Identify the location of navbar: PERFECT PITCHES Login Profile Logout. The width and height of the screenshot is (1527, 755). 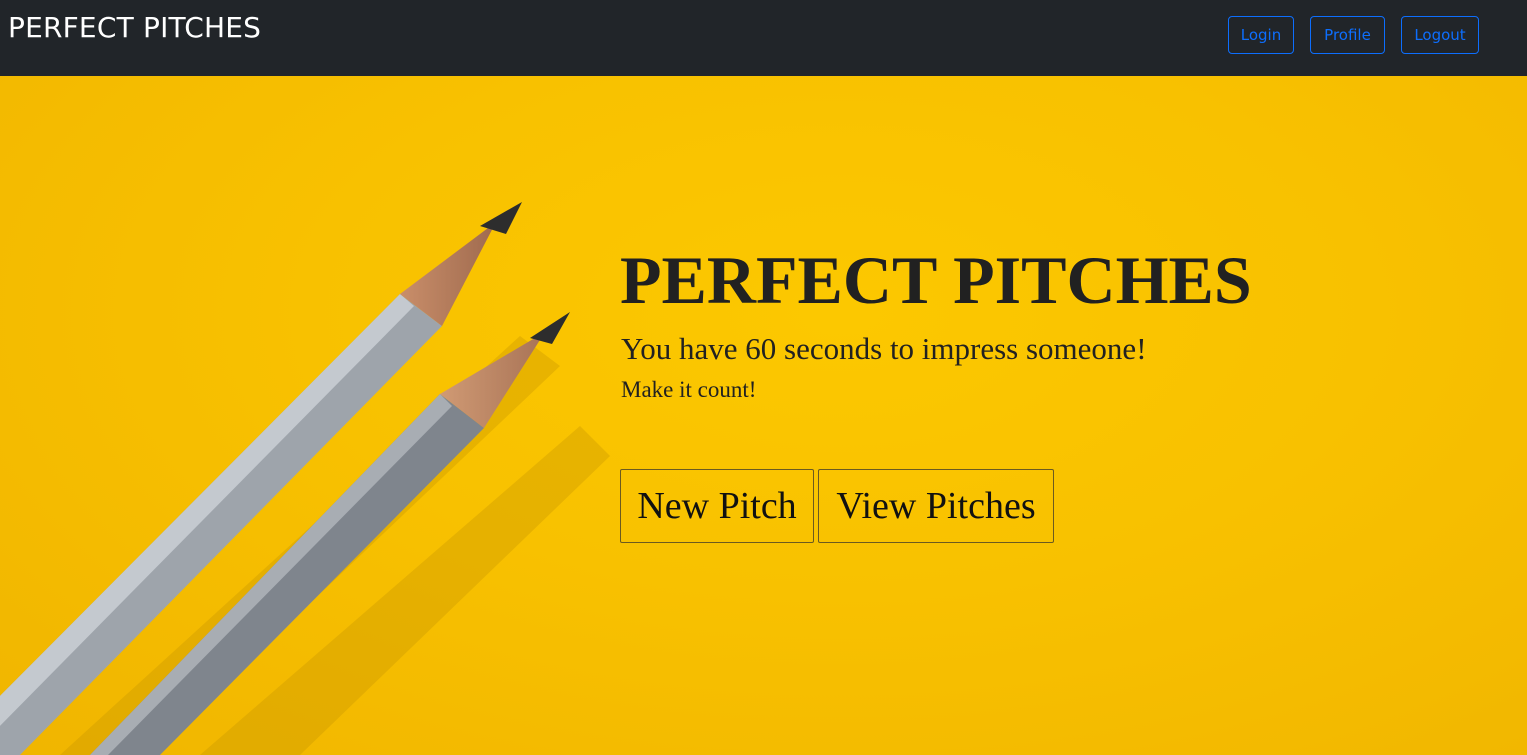
(763, 38).